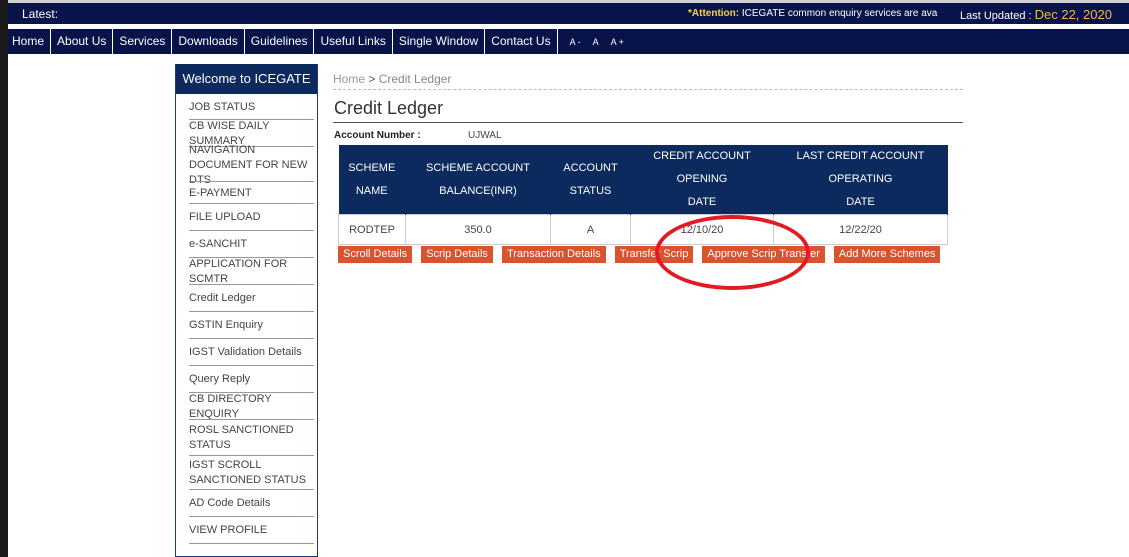  I want to click on last-updated-label: Last Updated :, so click(997, 16).